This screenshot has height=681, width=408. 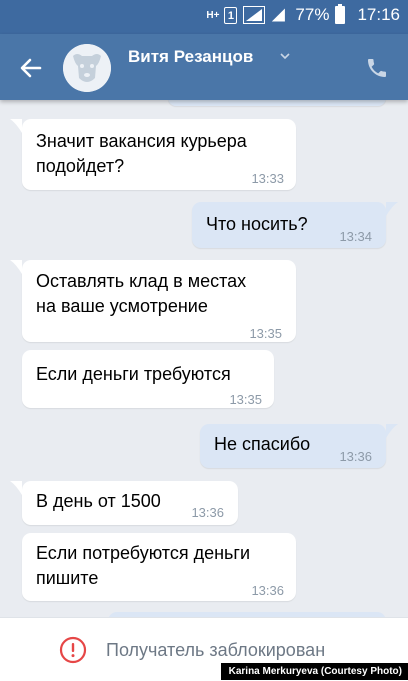 What do you see at coordinates (31, 68) in the screenshot?
I see `back-arrow-icon` at bounding box center [31, 68].